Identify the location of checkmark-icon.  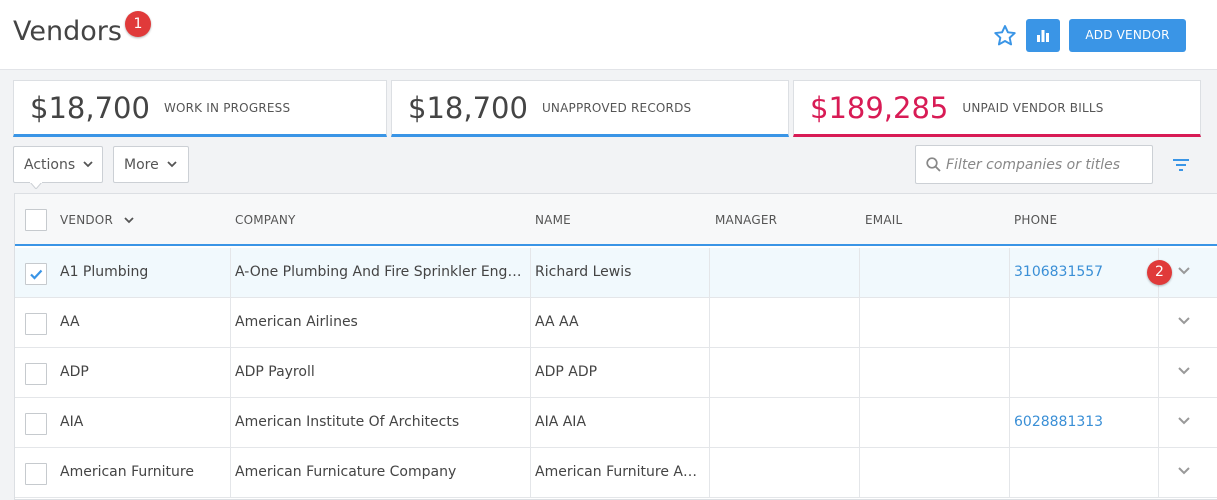
(36, 274).